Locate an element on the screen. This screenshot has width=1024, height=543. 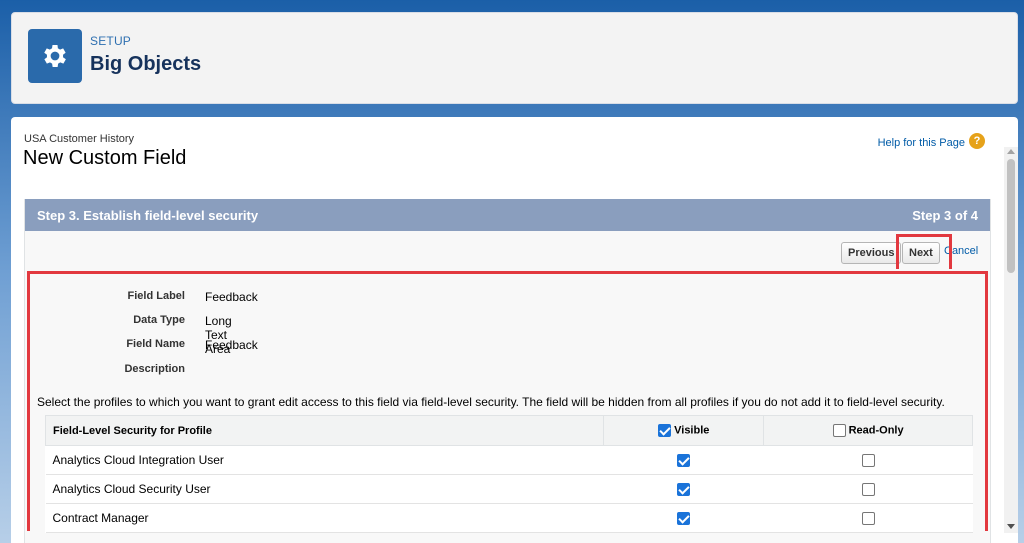
scroll-down-arrow-icon is located at coordinates (1011, 526).